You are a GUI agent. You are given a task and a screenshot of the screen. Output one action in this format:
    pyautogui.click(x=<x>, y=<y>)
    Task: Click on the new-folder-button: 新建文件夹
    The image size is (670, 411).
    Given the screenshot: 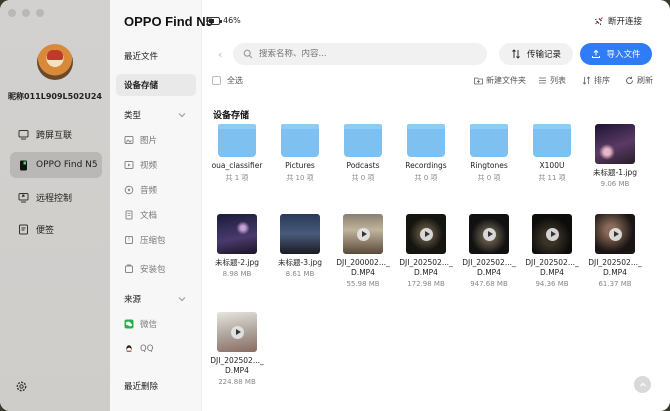 What is the action you would take?
    pyautogui.click(x=500, y=80)
    